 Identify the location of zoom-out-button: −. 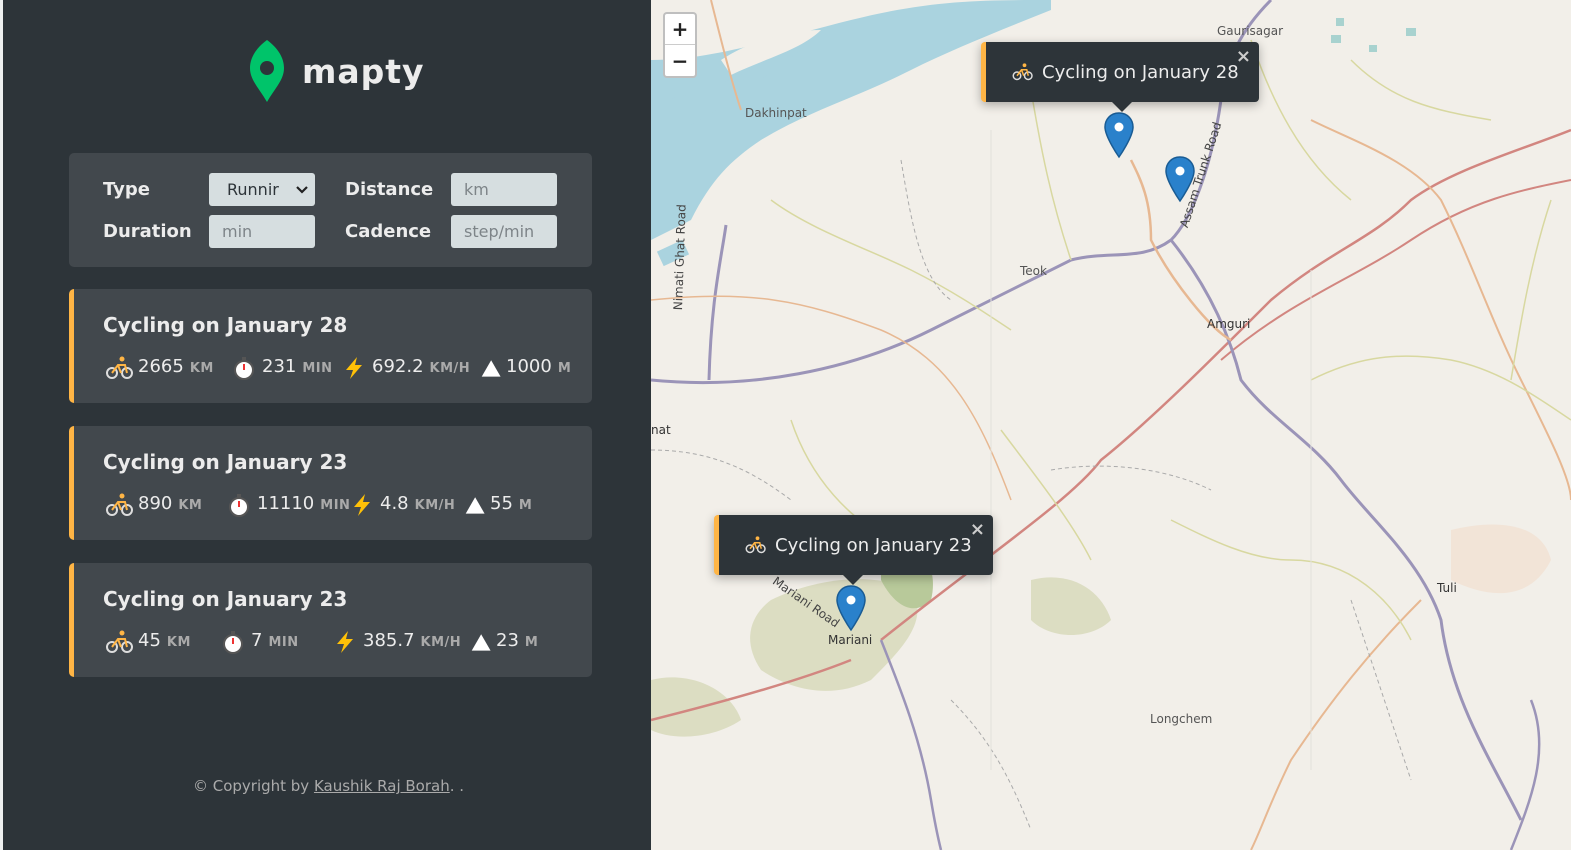
(680, 60).